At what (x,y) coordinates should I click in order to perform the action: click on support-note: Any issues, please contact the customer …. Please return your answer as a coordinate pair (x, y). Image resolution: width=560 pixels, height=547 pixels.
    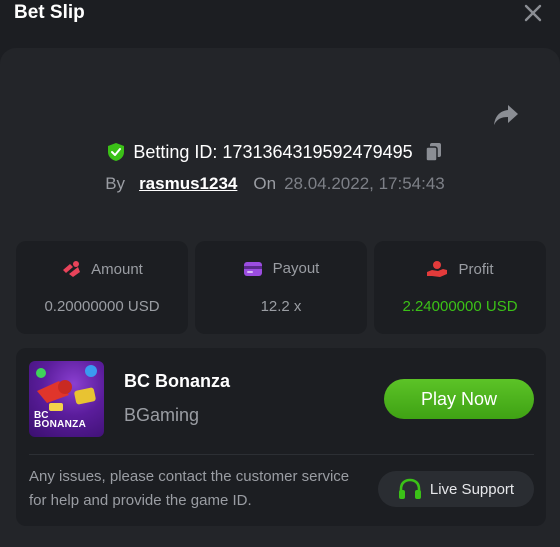
    Looking at the image, I should click on (189, 488).